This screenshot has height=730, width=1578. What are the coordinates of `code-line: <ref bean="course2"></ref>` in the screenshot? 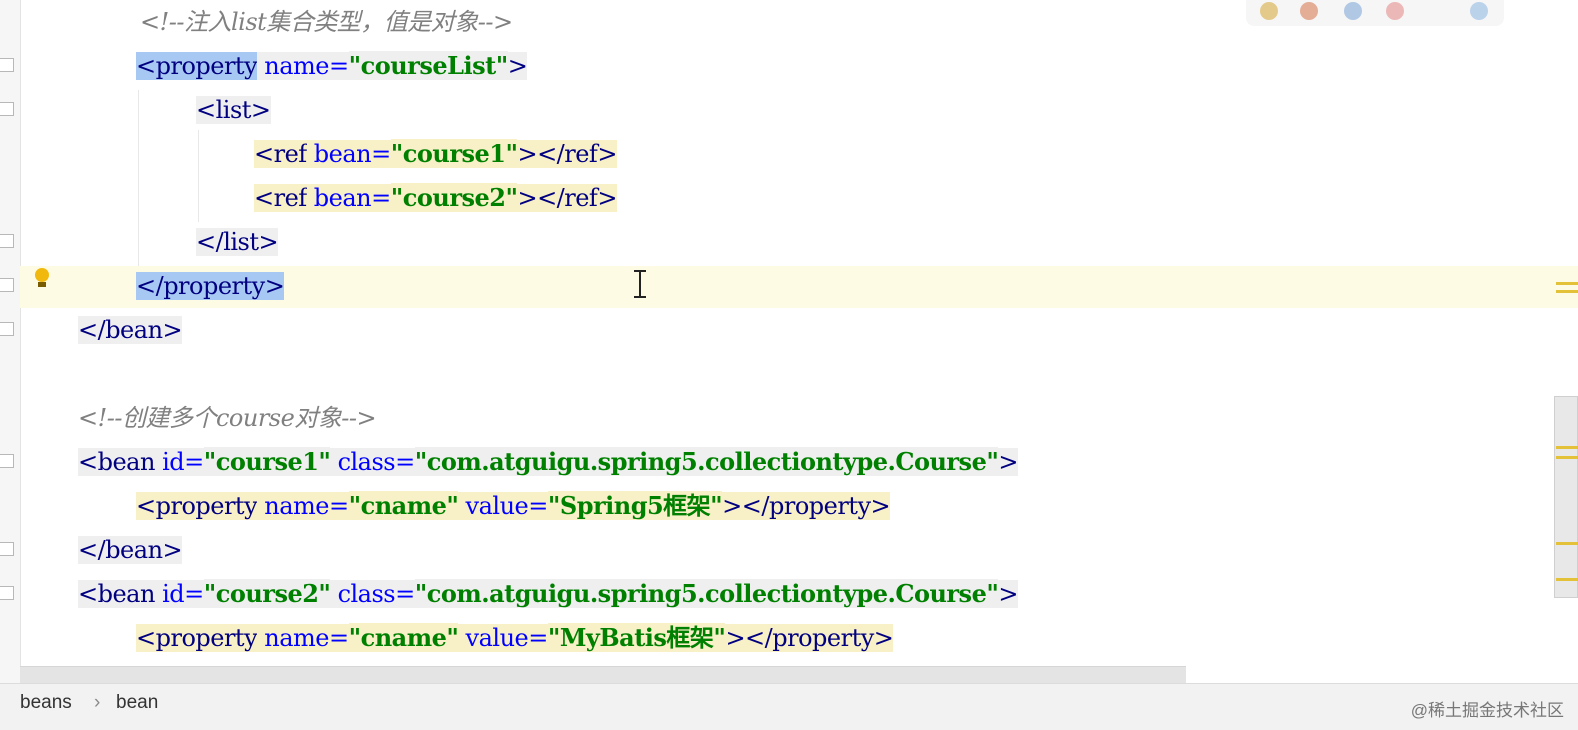 It's located at (435, 198).